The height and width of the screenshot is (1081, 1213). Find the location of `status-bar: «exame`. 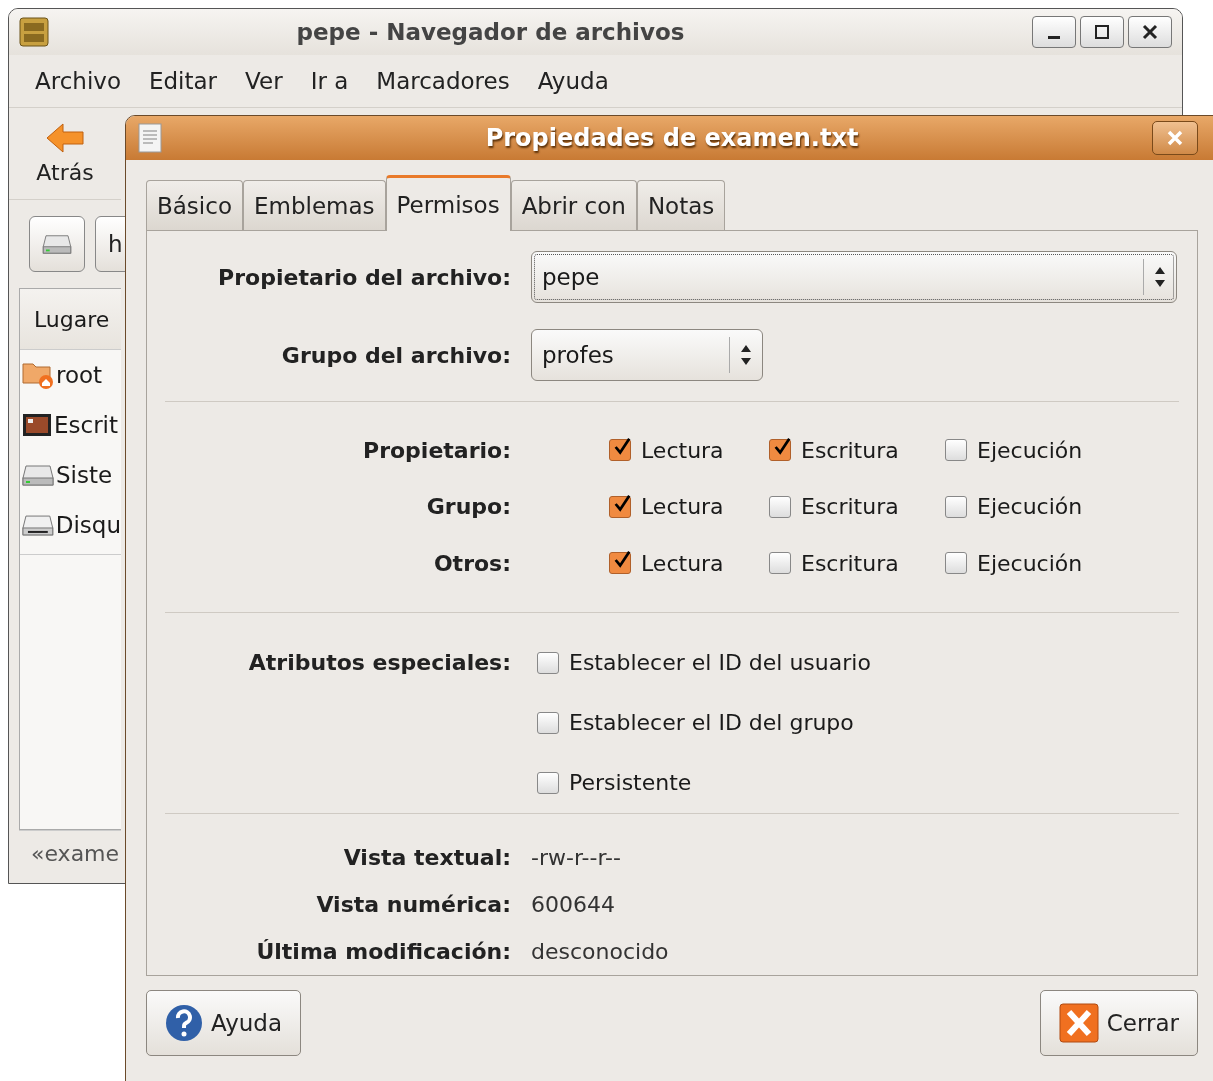

status-bar: «exame is located at coordinates (70, 848).